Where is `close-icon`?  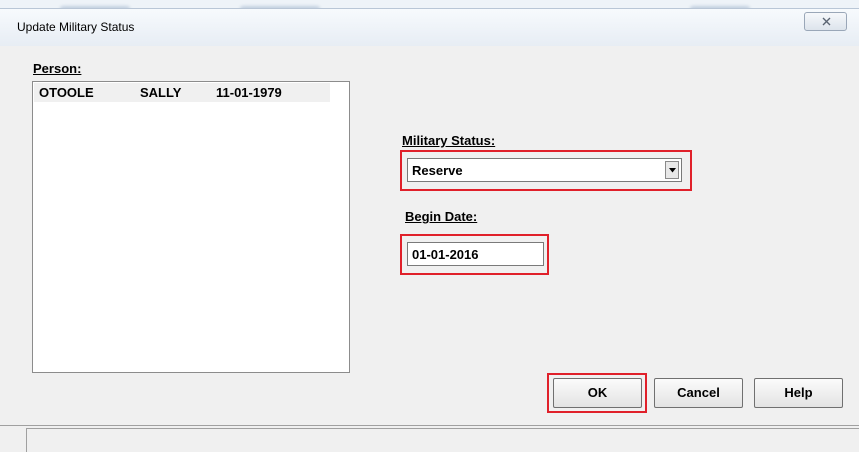 close-icon is located at coordinates (826, 21).